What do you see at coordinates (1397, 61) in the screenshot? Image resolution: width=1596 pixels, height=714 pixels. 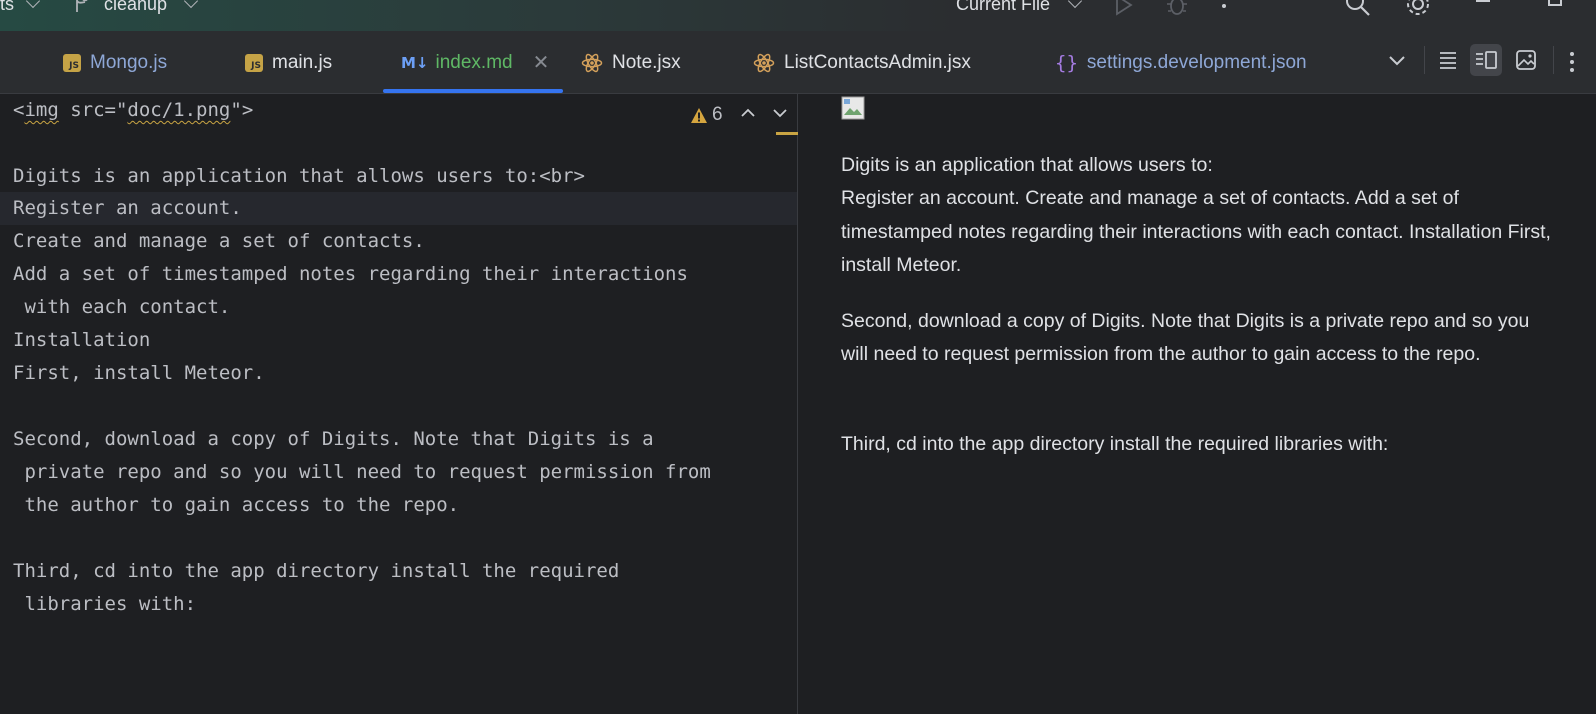 I see `tab-list-chevron-down-icon` at bounding box center [1397, 61].